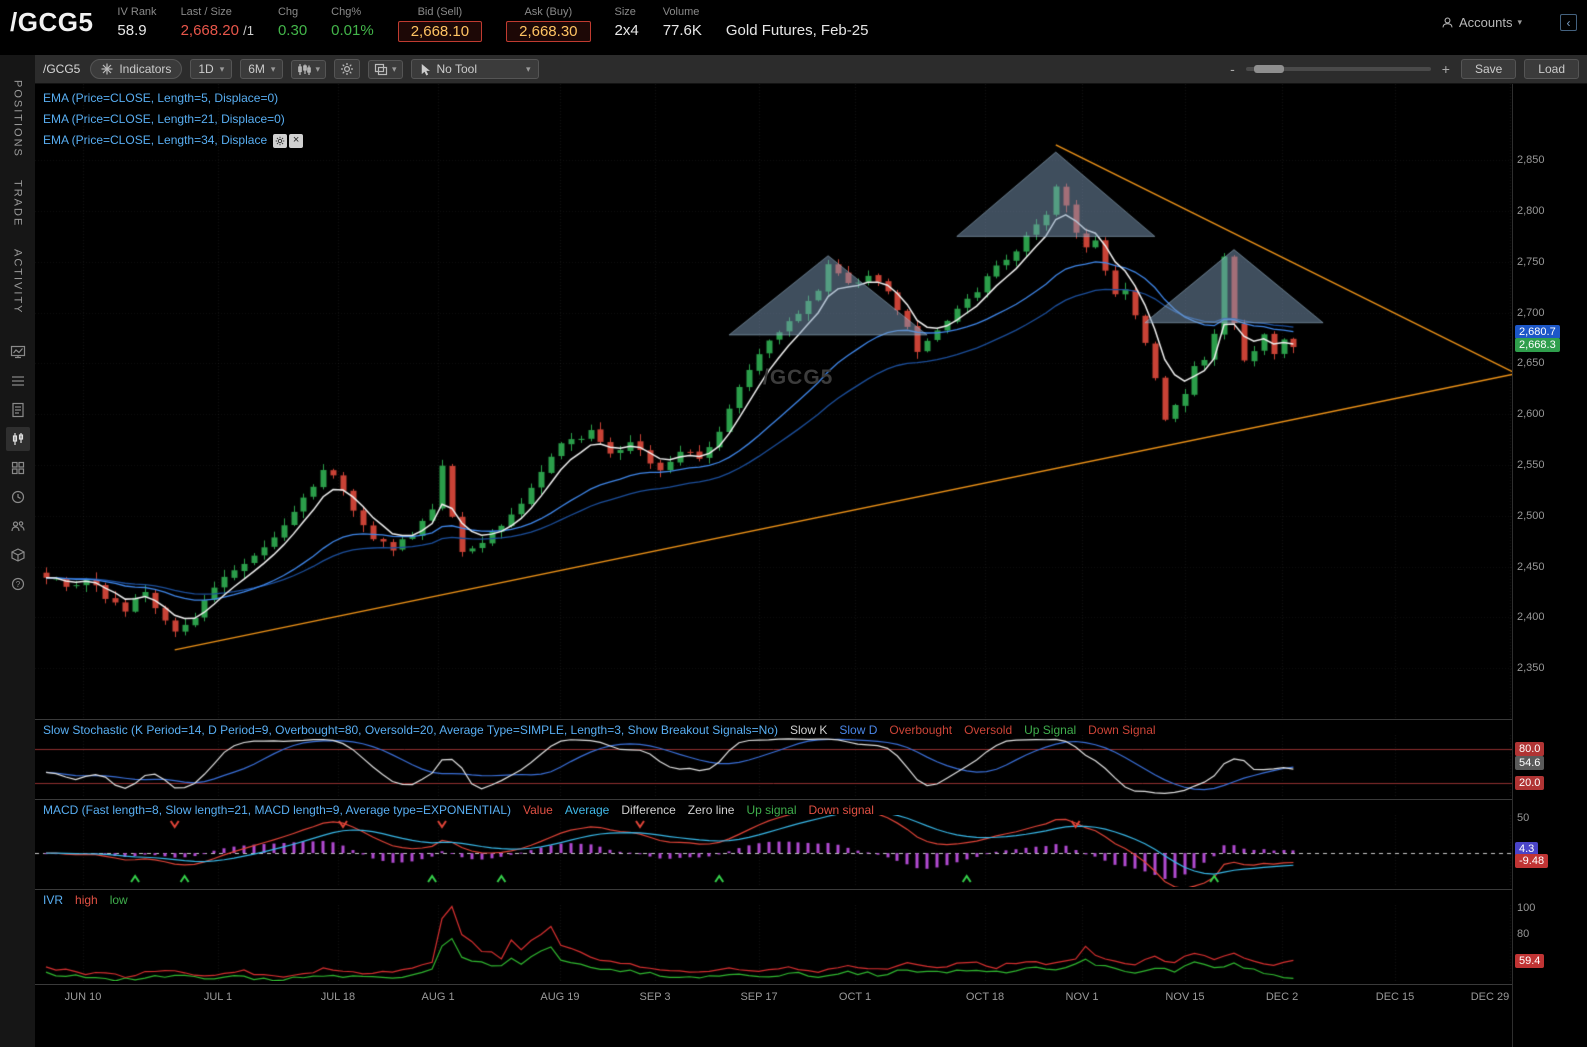 The image size is (1587, 1047). What do you see at coordinates (773, 943) in the screenshot?
I see `ivr-chart-canvas` at bounding box center [773, 943].